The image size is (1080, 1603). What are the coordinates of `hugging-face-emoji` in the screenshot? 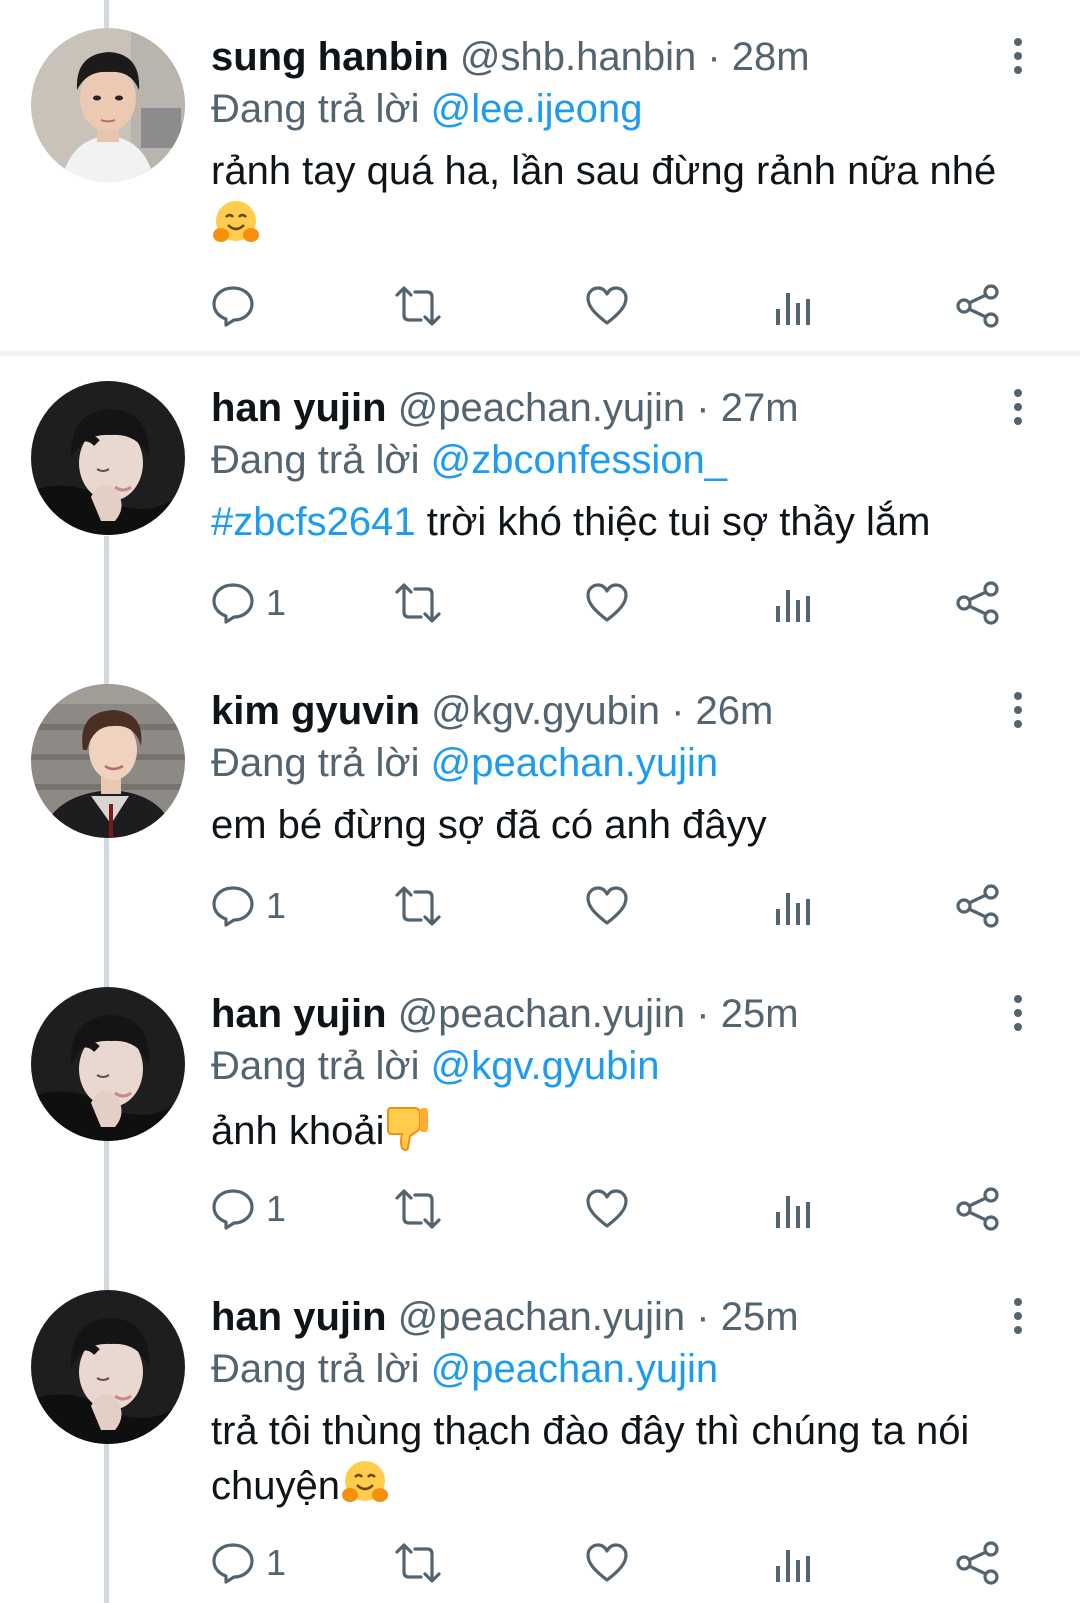 It's located at (365, 1488).